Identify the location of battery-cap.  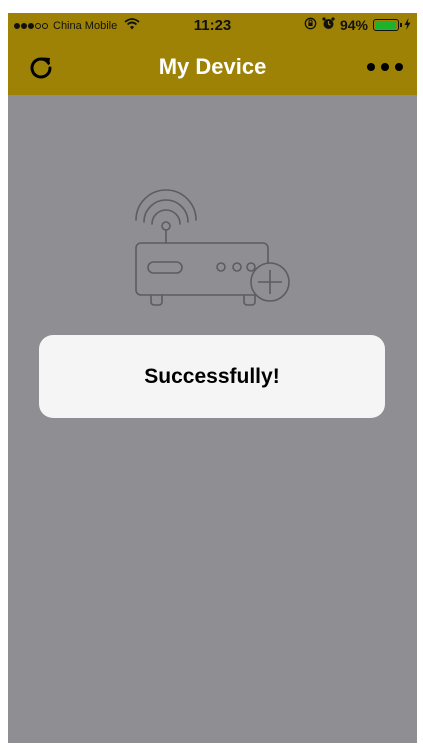
(401, 25).